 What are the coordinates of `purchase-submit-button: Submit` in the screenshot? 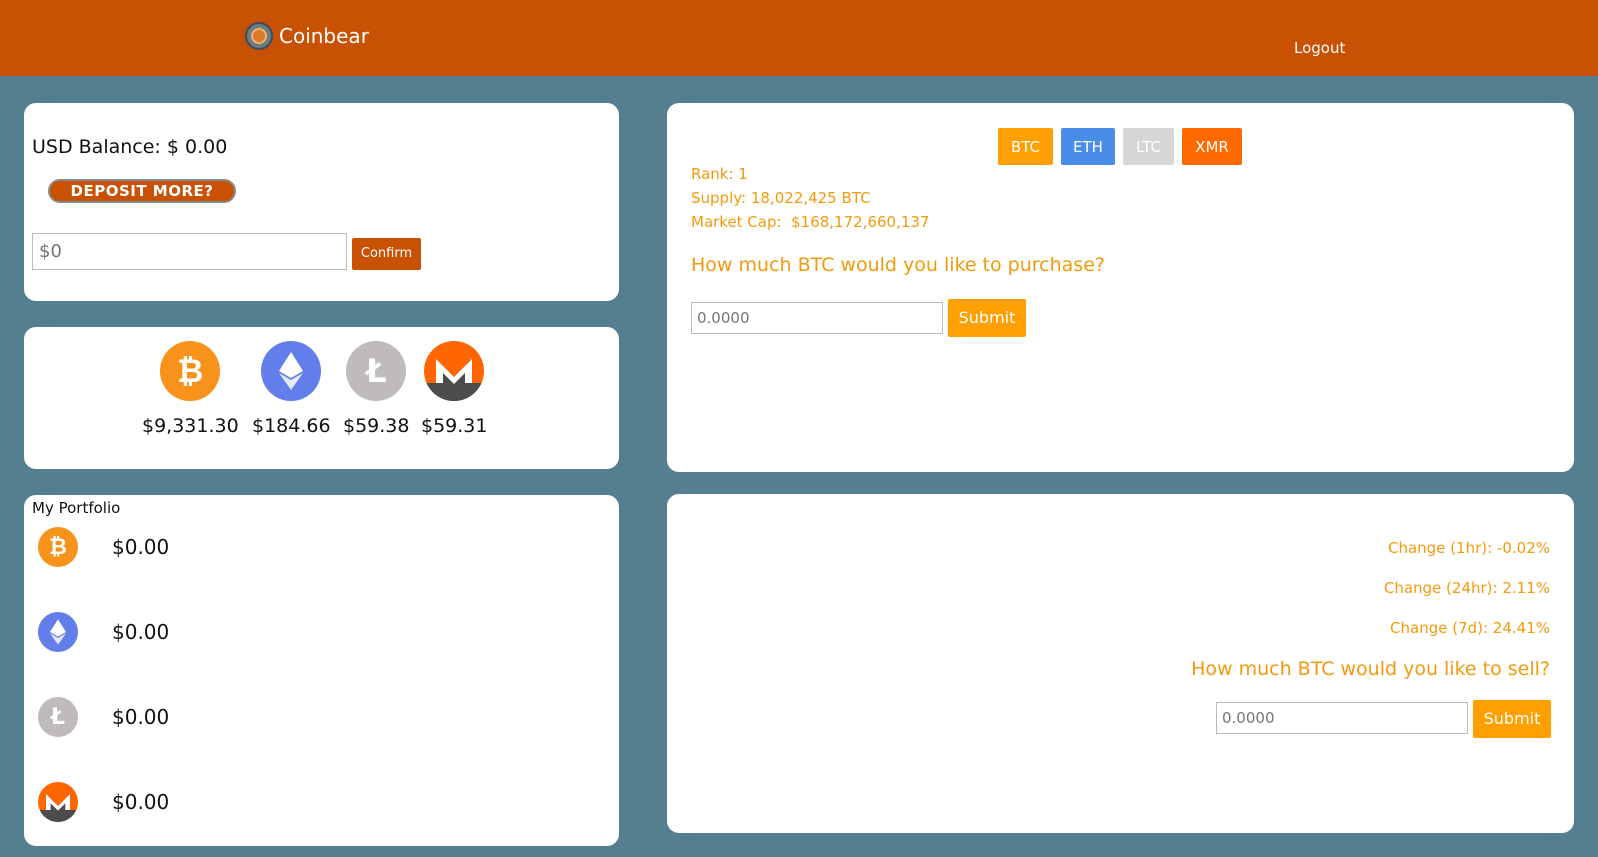 It's located at (987, 318).